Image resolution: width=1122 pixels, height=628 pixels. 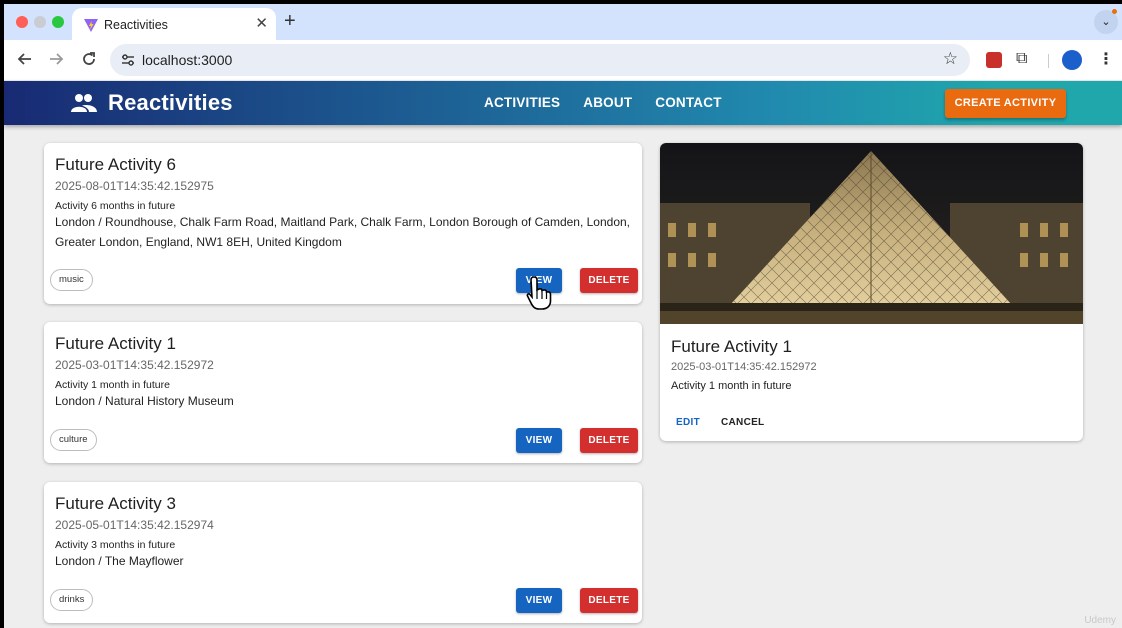 I want to click on activity-description: Activity 1 month in future, so click(x=112, y=385).